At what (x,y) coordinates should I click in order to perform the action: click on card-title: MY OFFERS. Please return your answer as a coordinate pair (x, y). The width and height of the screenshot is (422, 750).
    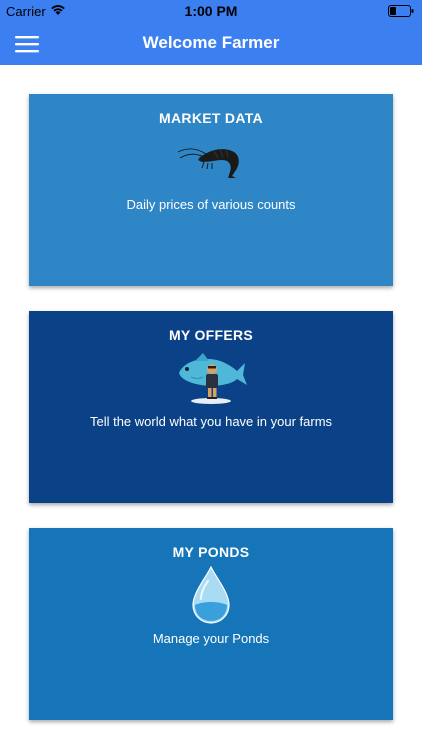
    Looking at the image, I should click on (211, 335).